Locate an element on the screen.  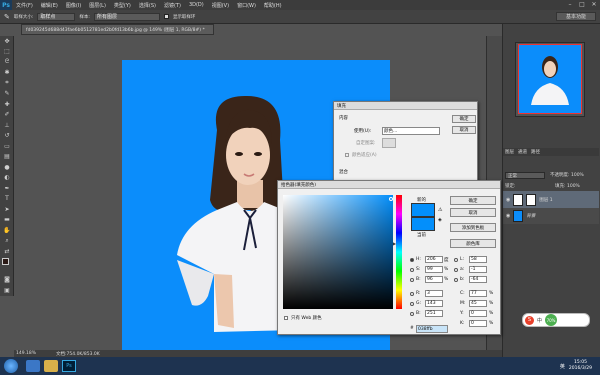
hex-input: 038ffb is located at coordinates (432, 329).